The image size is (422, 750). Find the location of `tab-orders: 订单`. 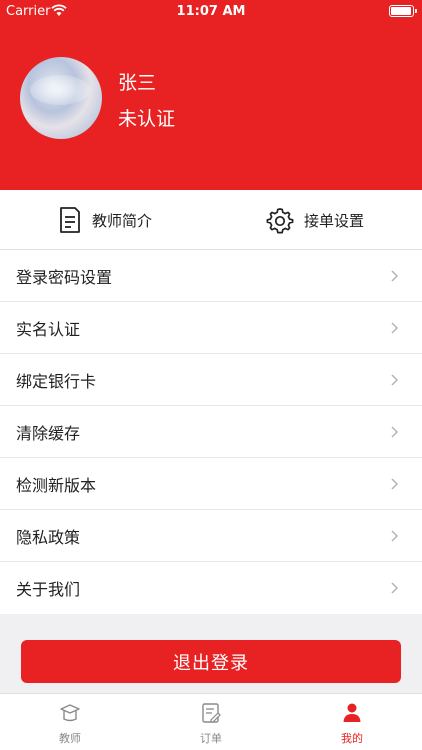

tab-orders: 订单 is located at coordinates (211, 722).